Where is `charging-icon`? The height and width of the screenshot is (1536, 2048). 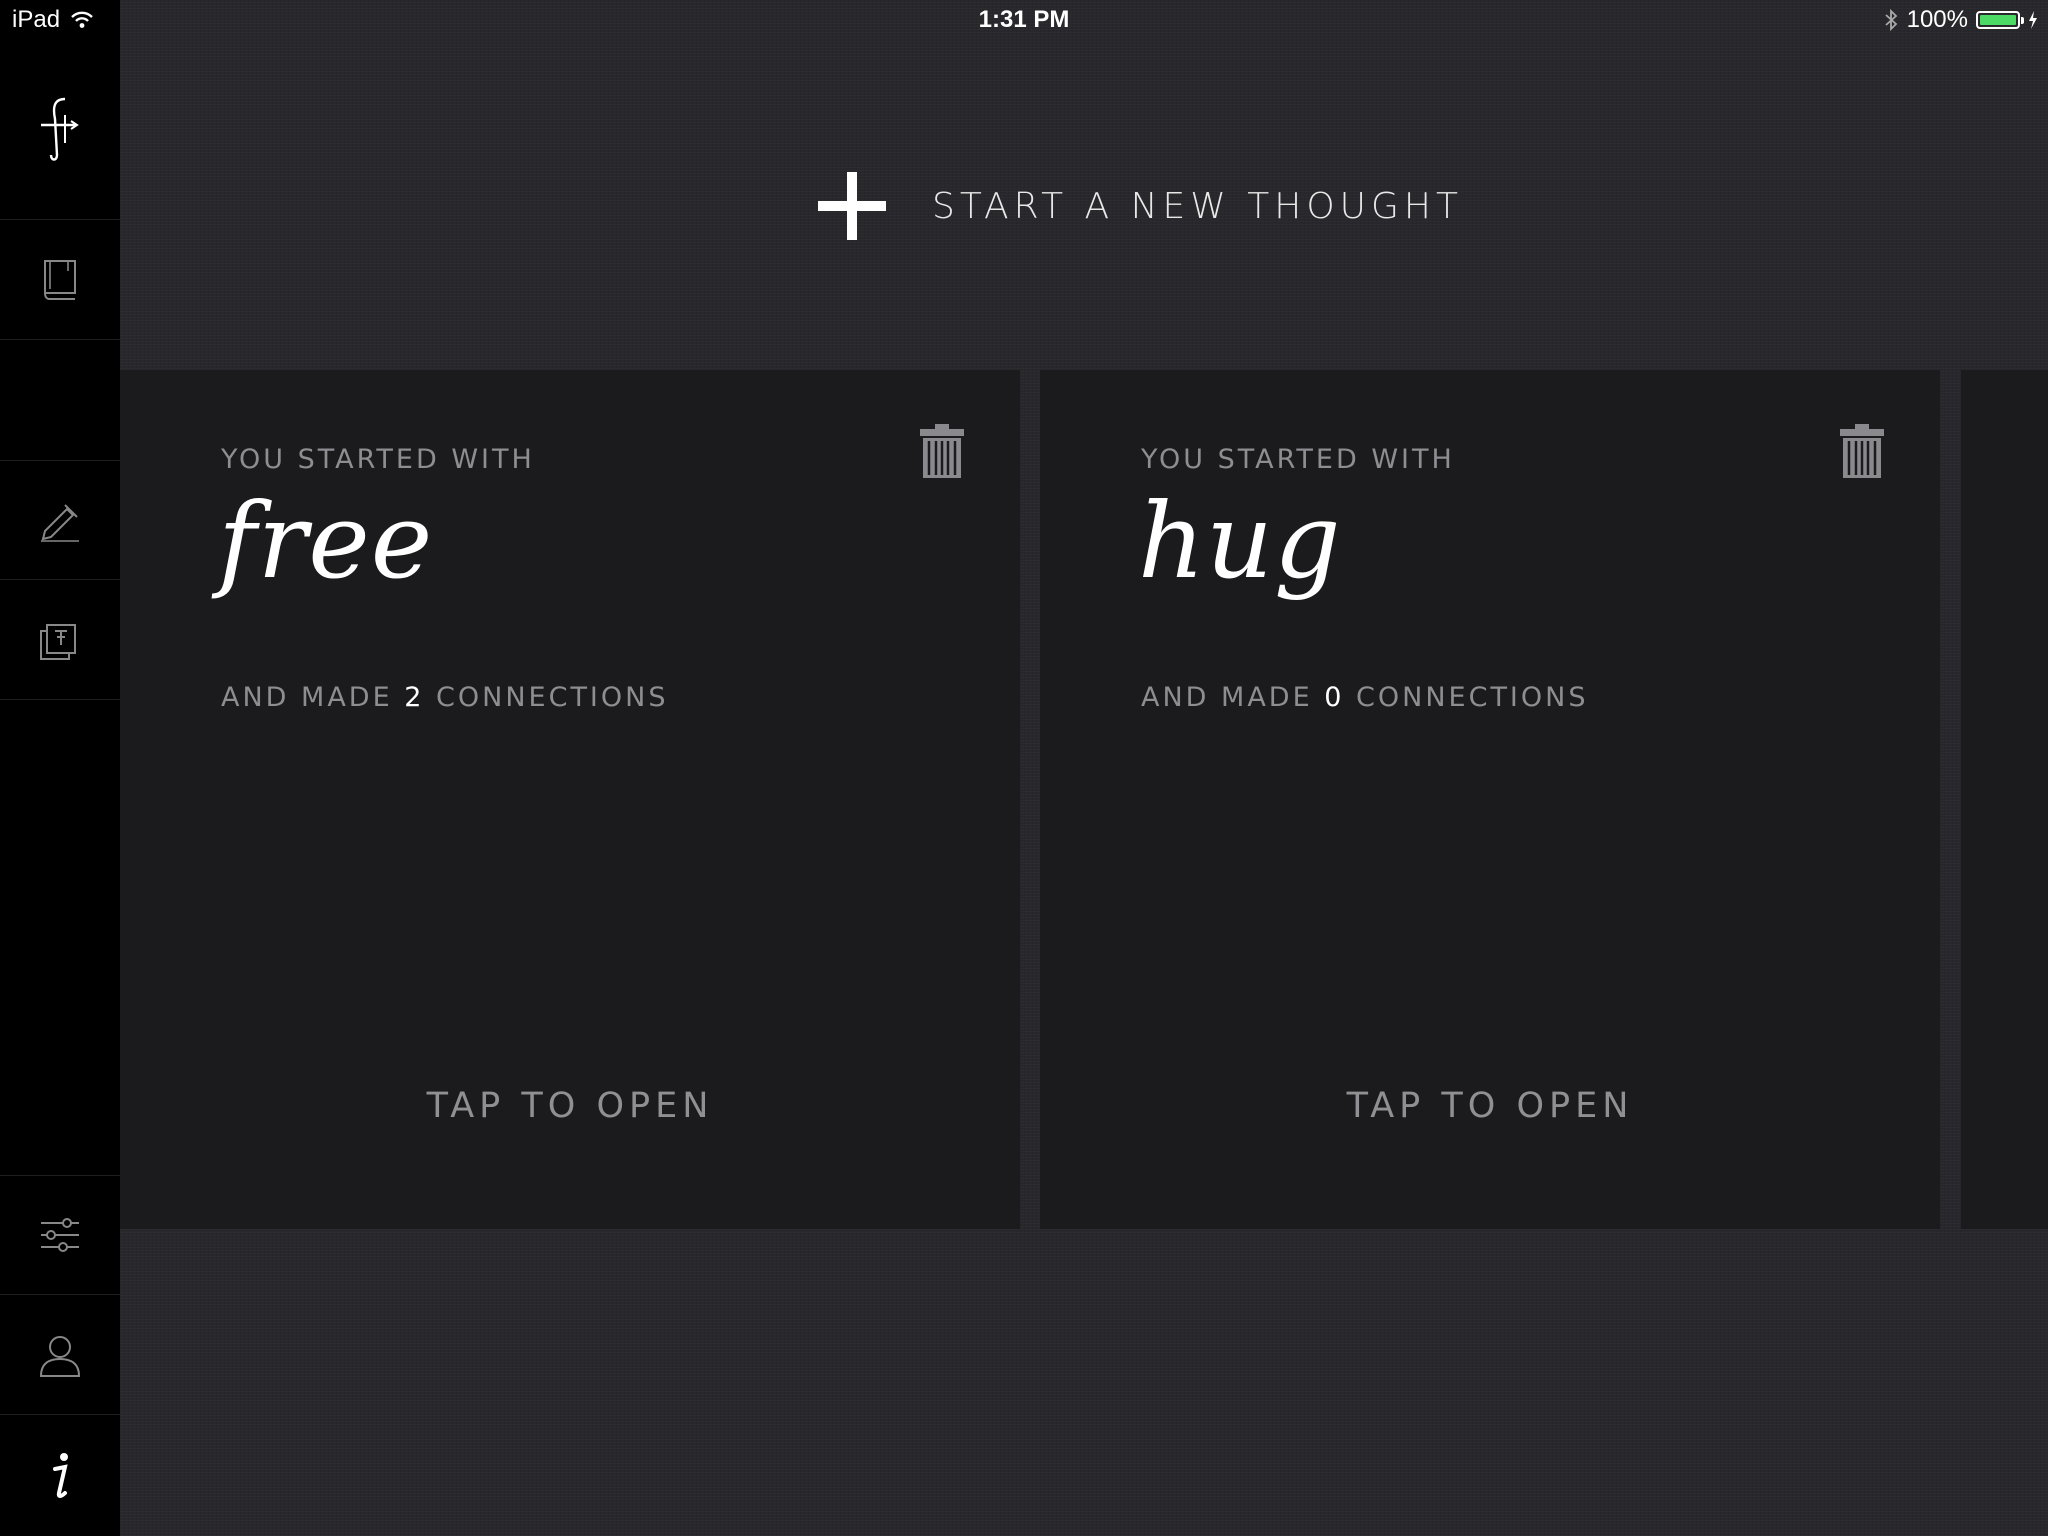 charging-icon is located at coordinates (2033, 20).